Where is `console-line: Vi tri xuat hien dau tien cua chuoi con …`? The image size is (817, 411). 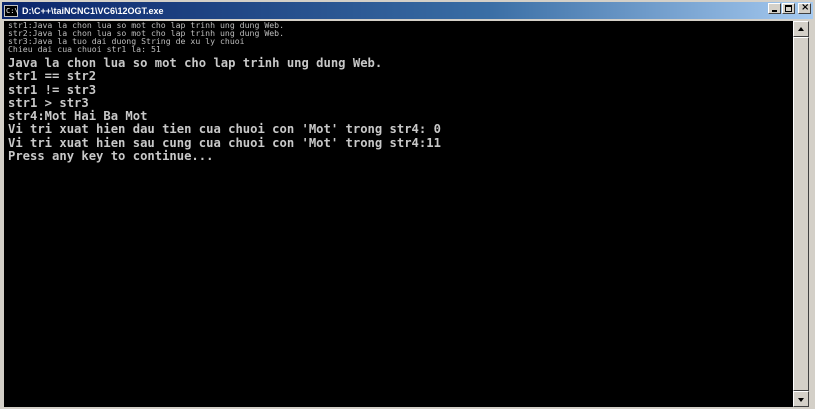 console-line: Vi tri xuat hien dau tien cua chuoi con … is located at coordinates (224, 129).